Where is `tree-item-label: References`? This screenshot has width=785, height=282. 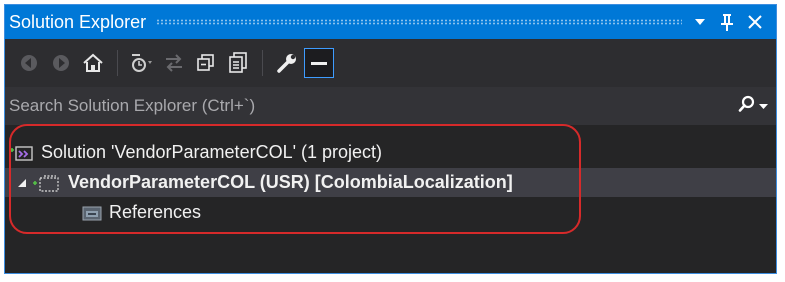
tree-item-label: References is located at coordinates (155, 212).